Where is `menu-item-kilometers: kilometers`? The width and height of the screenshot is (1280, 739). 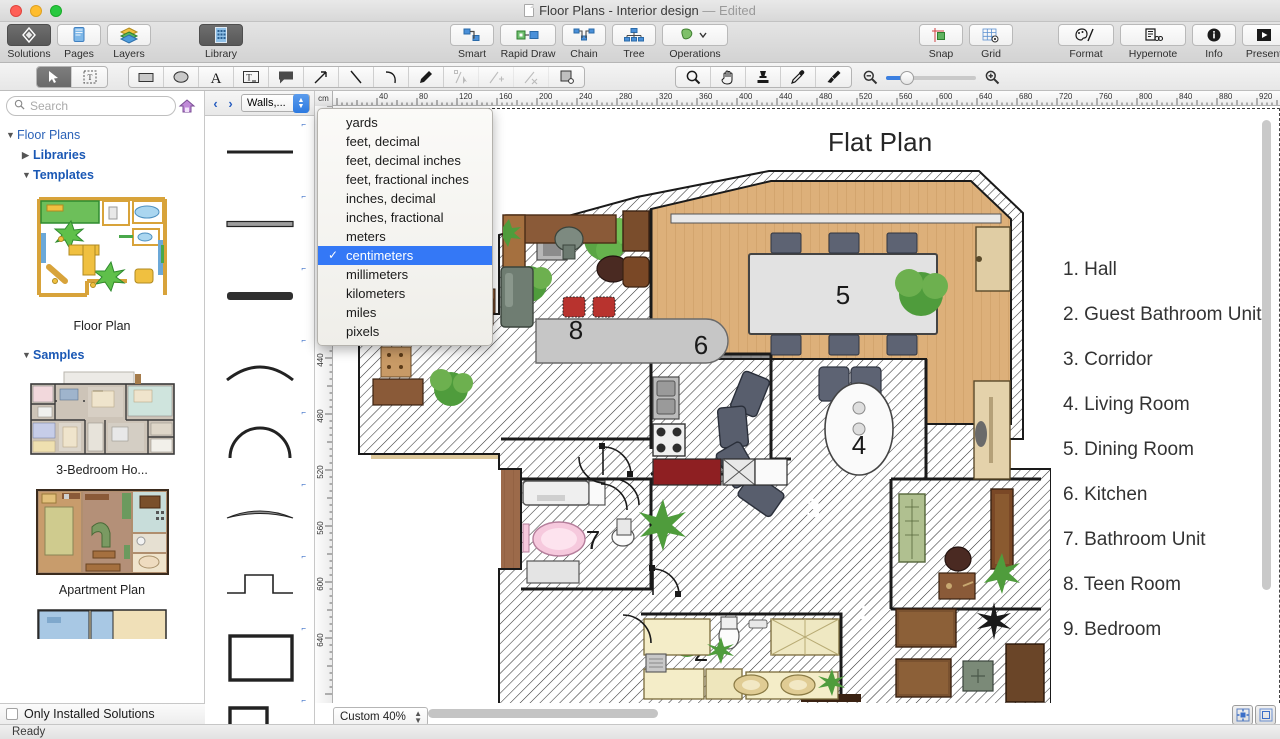
menu-item-kilometers: kilometers is located at coordinates (405, 293).